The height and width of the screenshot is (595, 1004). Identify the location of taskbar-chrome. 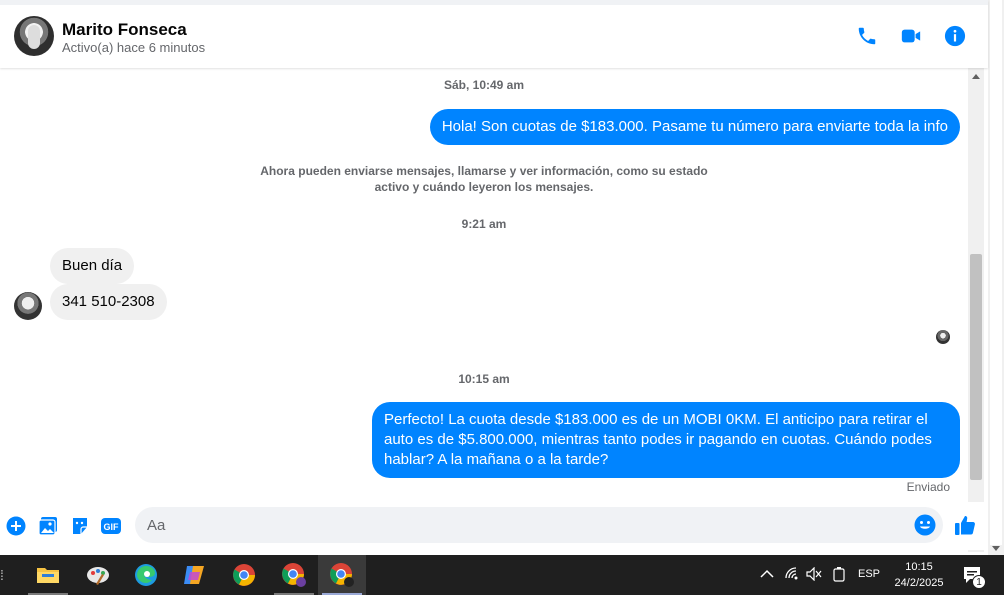
(244, 575).